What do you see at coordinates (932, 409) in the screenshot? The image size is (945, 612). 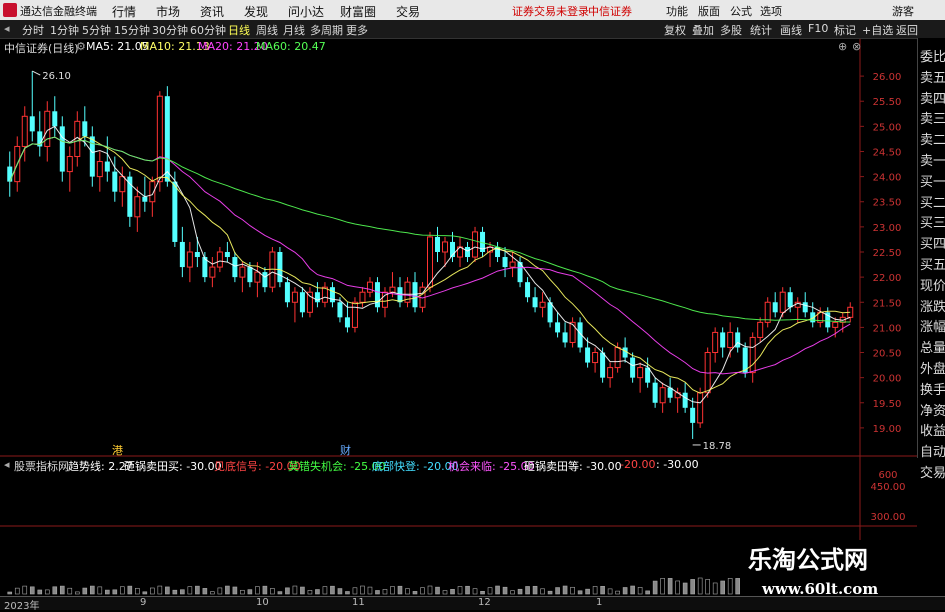 I see `sidebar-item-17: 净资` at bounding box center [932, 409].